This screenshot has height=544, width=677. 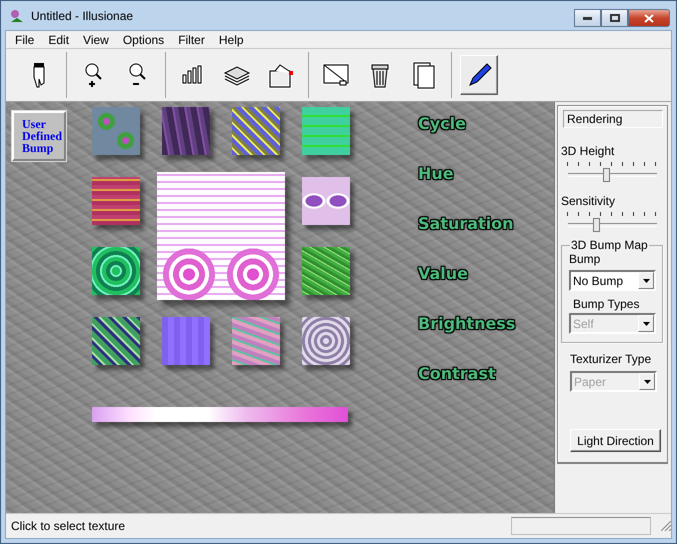 I want to click on maximize-icon, so click(x=615, y=18).